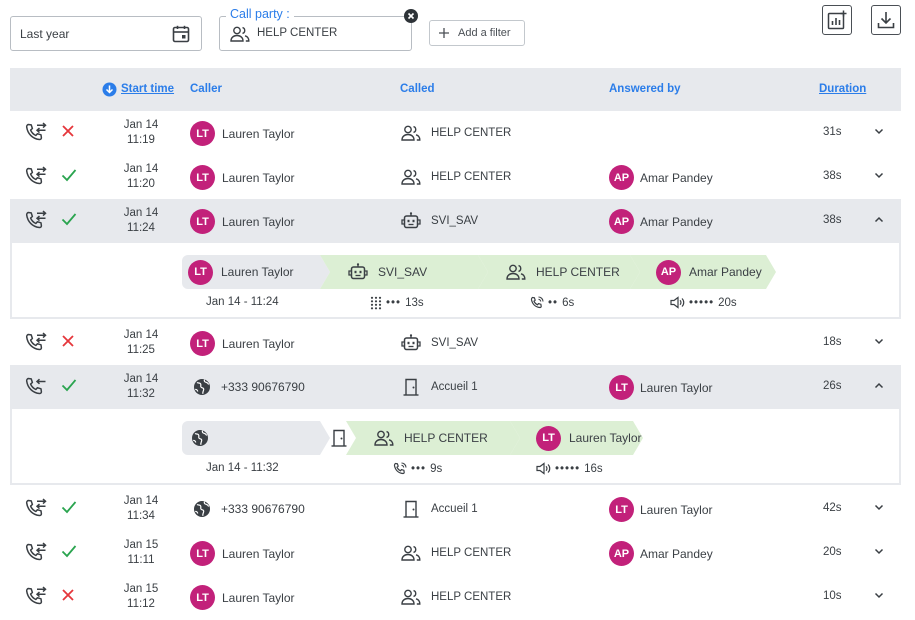  Describe the element at coordinates (106, 33) in the screenshot. I see `date-range-field: Last year` at that location.